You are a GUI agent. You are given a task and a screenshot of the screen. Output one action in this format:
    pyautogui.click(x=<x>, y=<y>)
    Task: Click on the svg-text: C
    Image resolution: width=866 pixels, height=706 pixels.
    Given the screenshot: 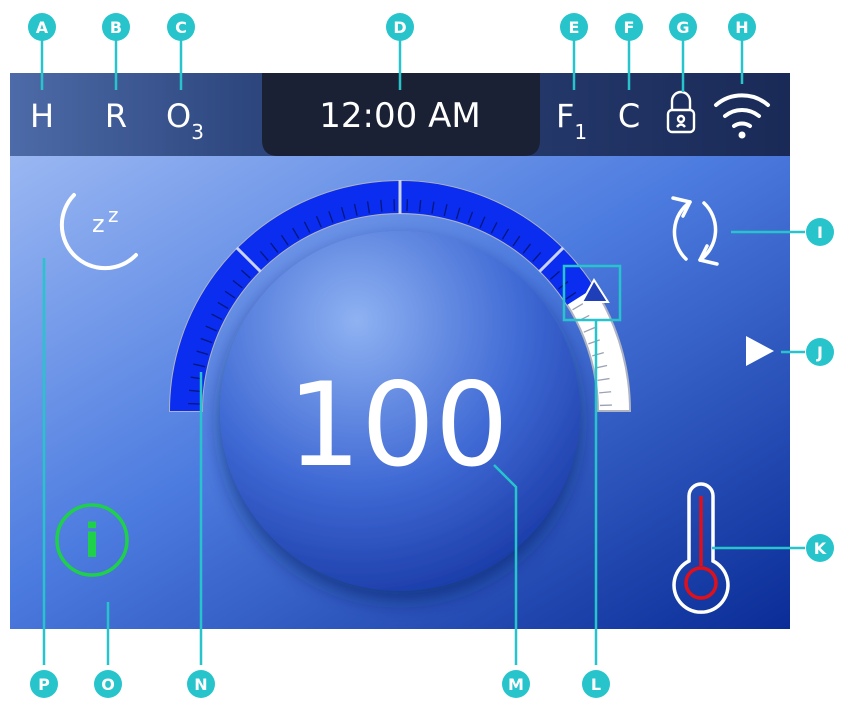 What is the action you would take?
    pyautogui.click(x=181, y=27)
    